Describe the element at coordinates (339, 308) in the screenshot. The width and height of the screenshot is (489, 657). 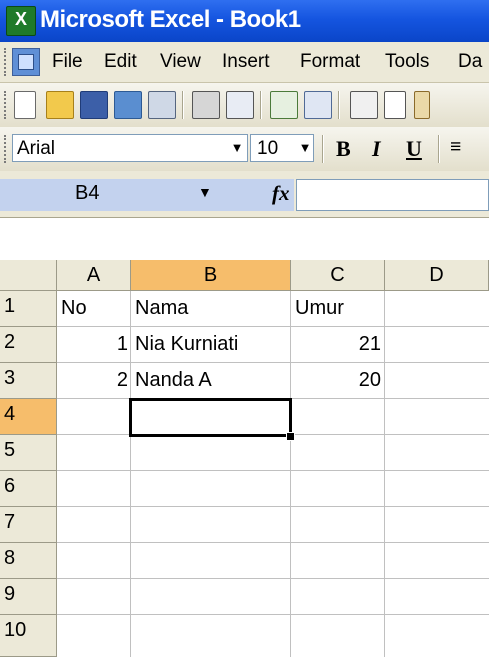
I see `cell-c1: Umur` at that location.